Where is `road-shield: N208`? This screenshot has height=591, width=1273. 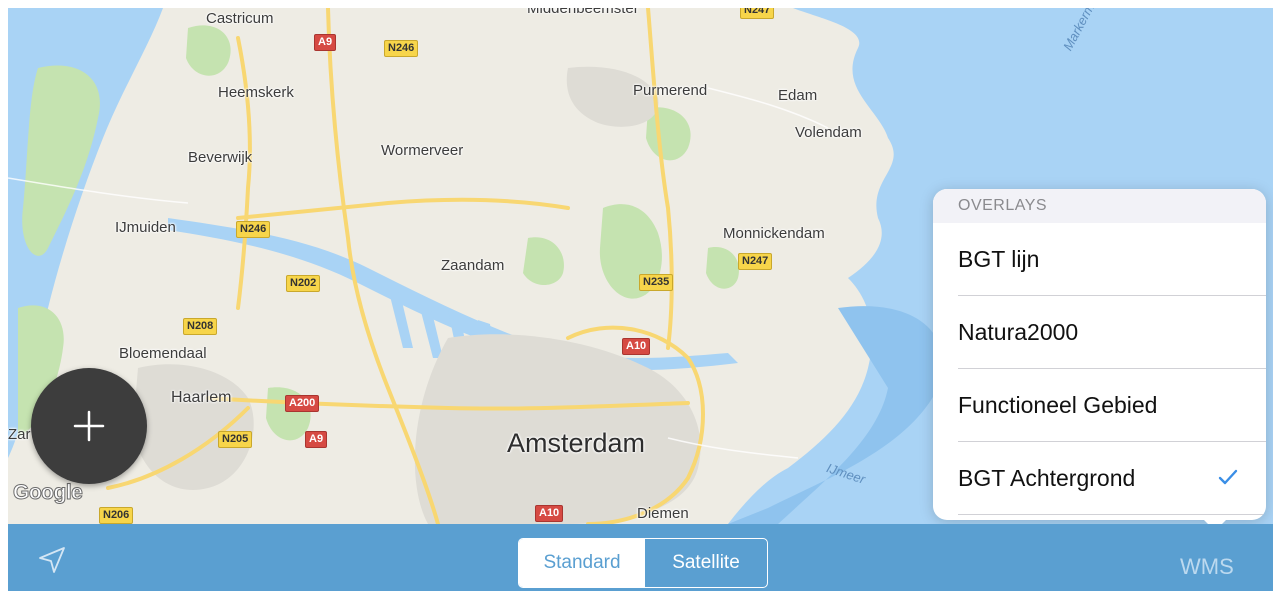
road-shield: N208 is located at coordinates (200, 326).